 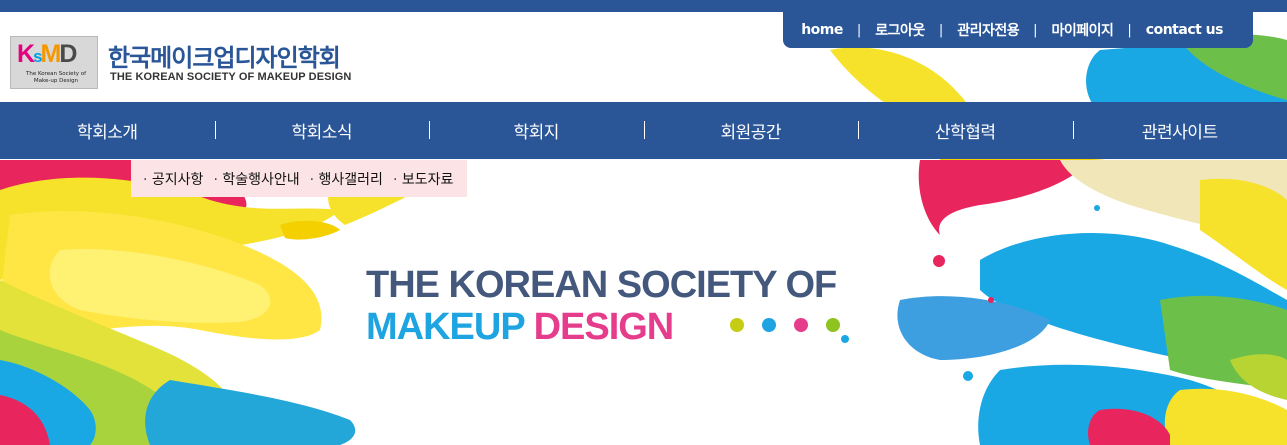 What do you see at coordinates (424, 179) in the screenshot?
I see `sub-item-press: 보도자료` at bounding box center [424, 179].